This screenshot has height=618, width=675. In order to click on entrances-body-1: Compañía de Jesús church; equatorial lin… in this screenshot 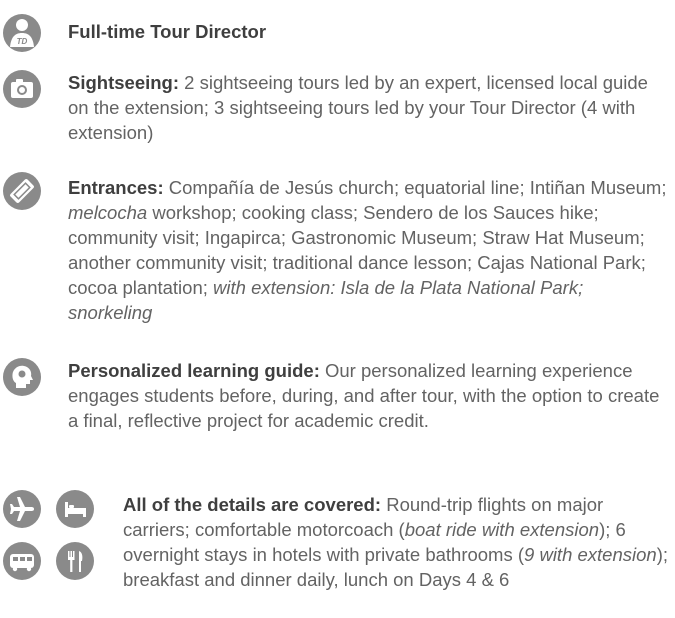, I will do `click(415, 187)`.